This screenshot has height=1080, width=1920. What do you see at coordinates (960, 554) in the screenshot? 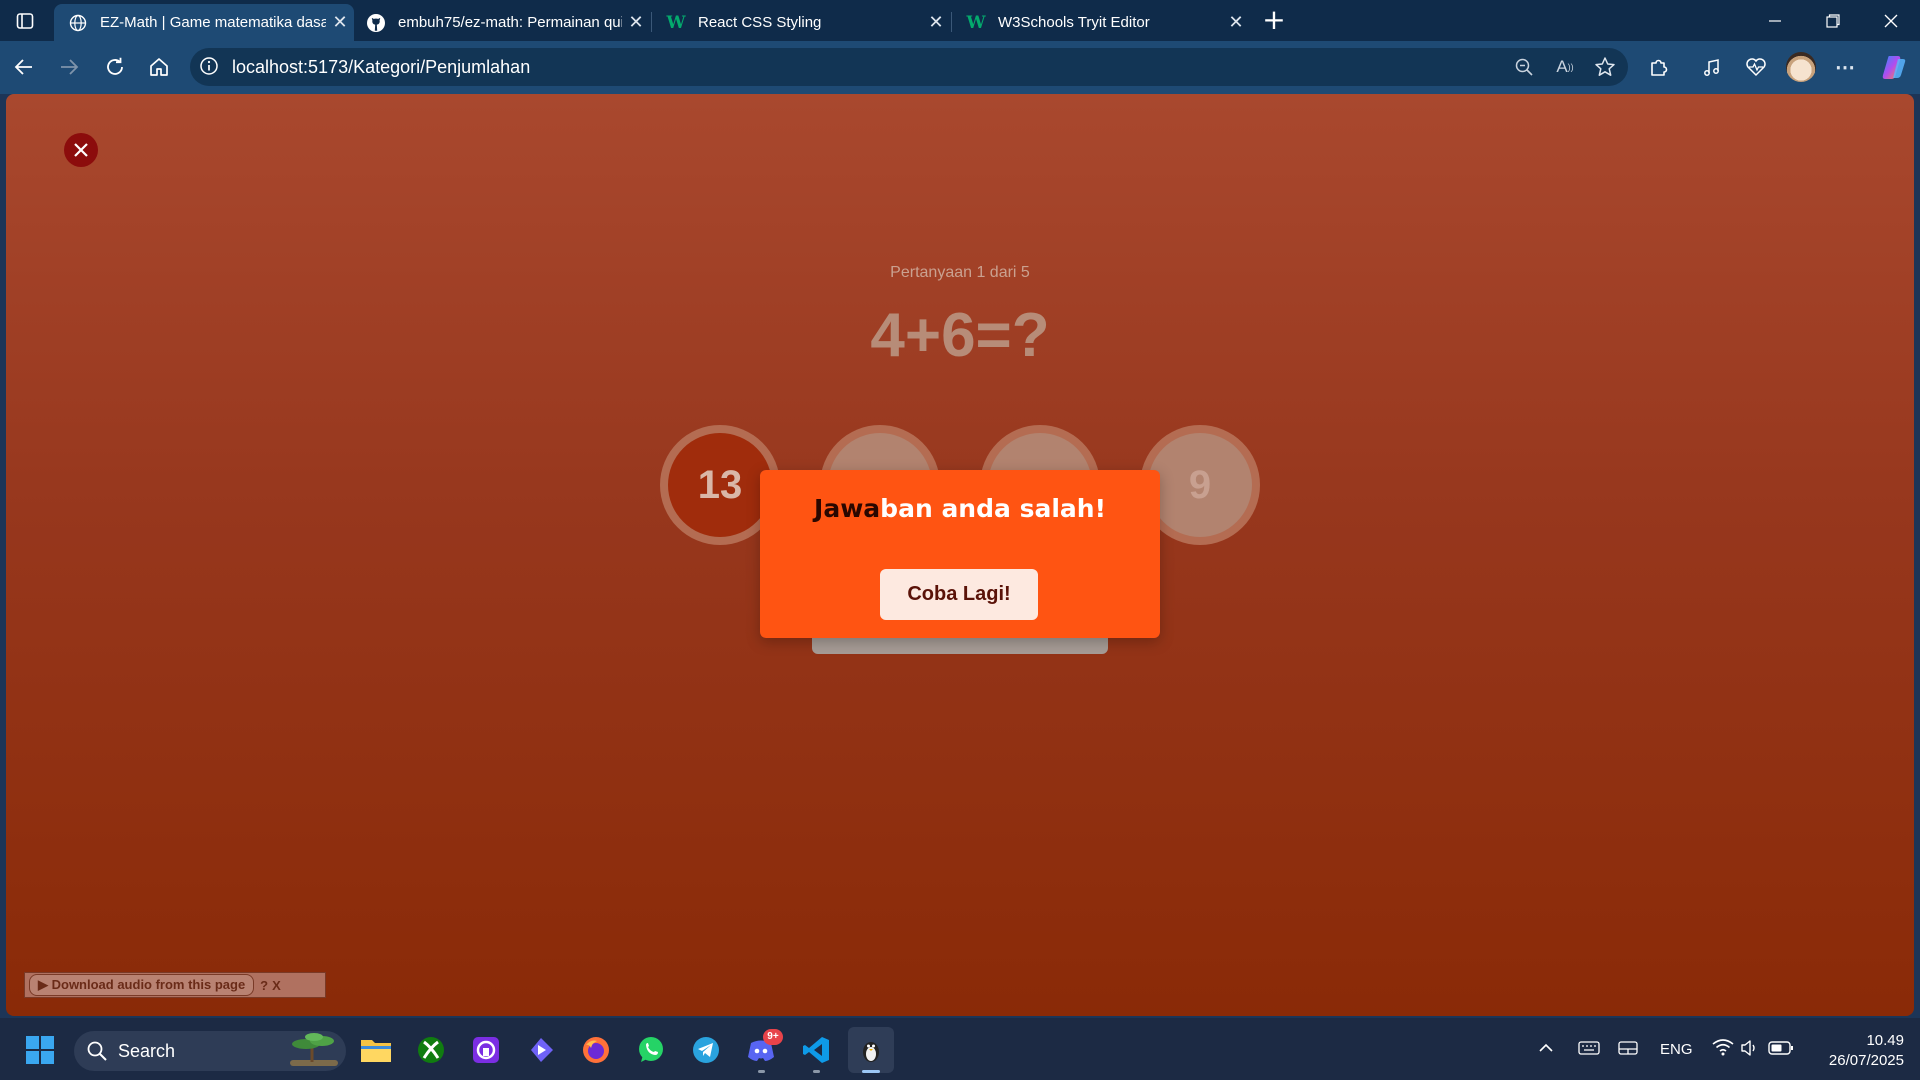
I see `wrong-answer-dialog: Jawaban anda salah! Coba Lagi!` at bounding box center [960, 554].